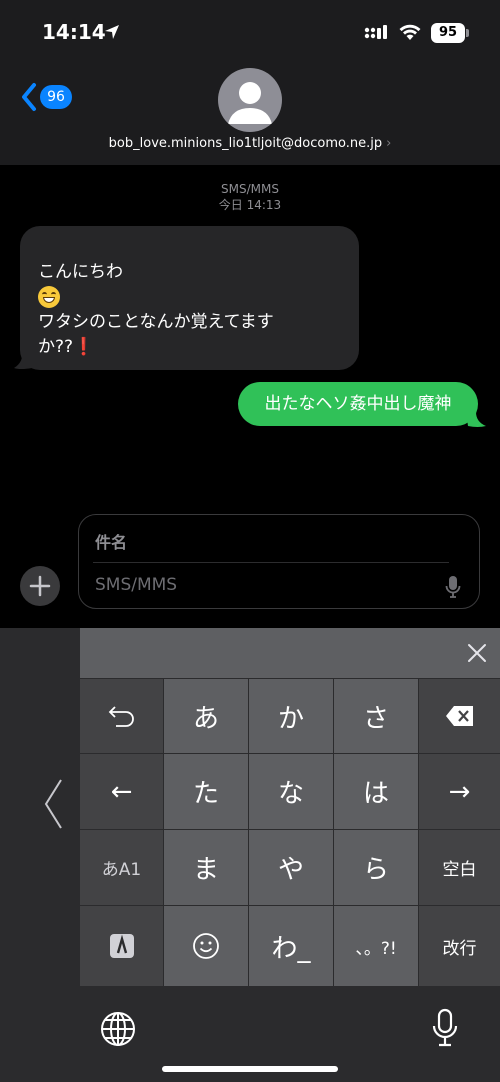 The width and height of the screenshot is (500, 1082). What do you see at coordinates (291, 791) in the screenshot?
I see `key-na: な` at bounding box center [291, 791].